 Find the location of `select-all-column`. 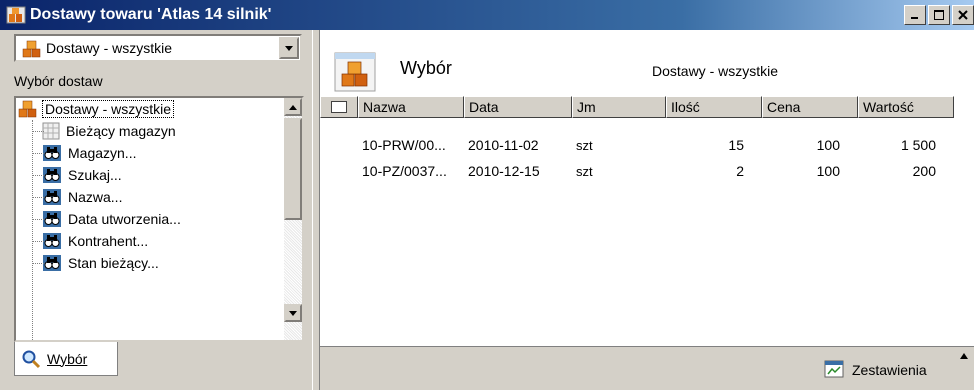

select-all-column is located at coordinates (339, 107).